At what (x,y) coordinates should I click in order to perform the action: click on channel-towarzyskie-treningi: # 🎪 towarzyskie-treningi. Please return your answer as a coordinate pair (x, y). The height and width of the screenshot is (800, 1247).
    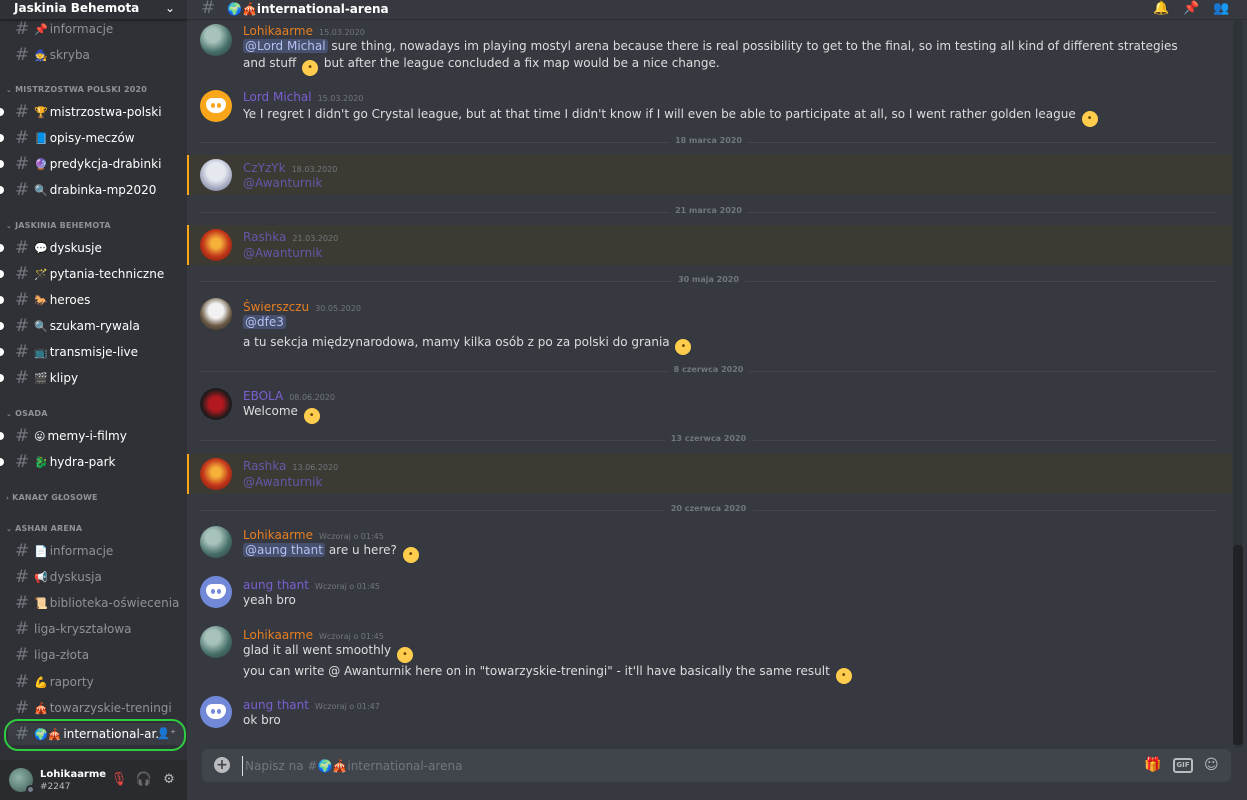
    Looking at the image, I should click on (96, 708).